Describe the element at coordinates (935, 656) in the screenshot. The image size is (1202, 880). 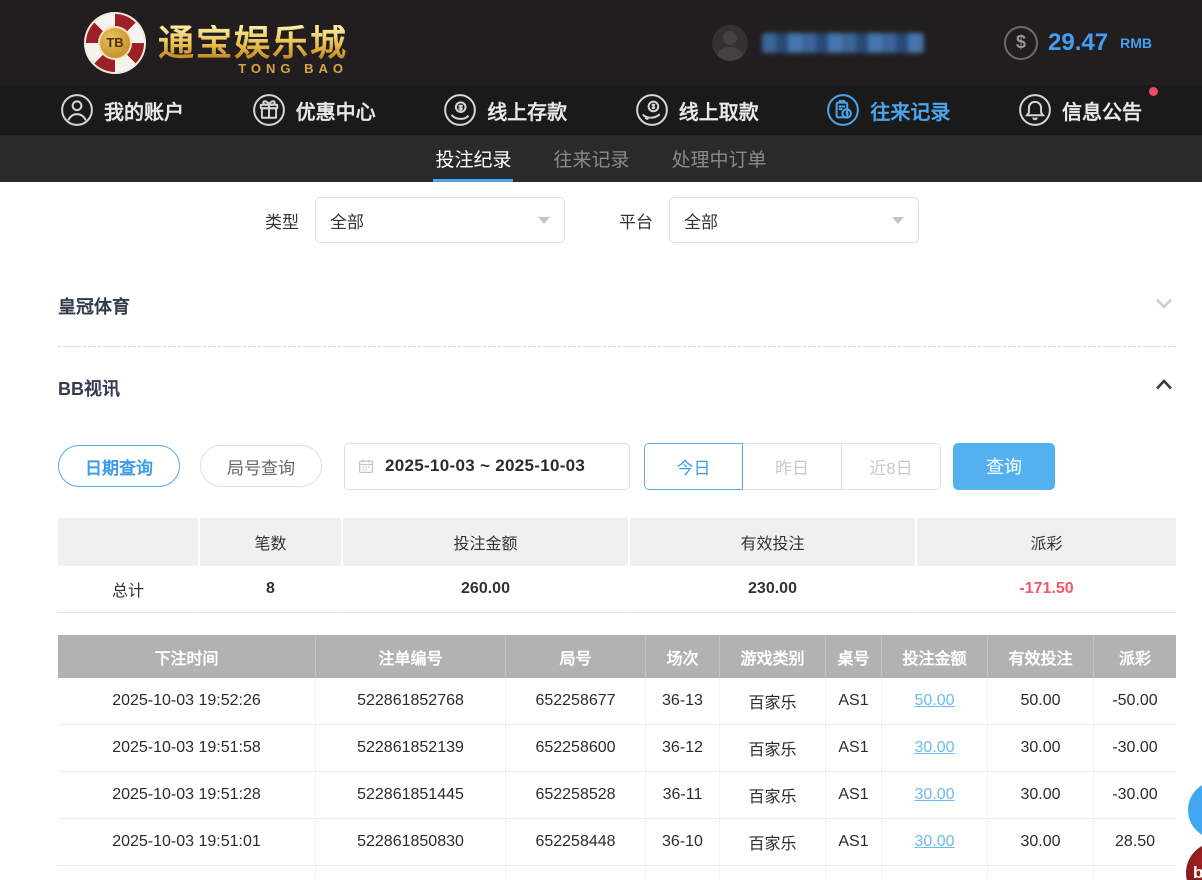
I see `col-bet-amount: 投注金额` at that location.